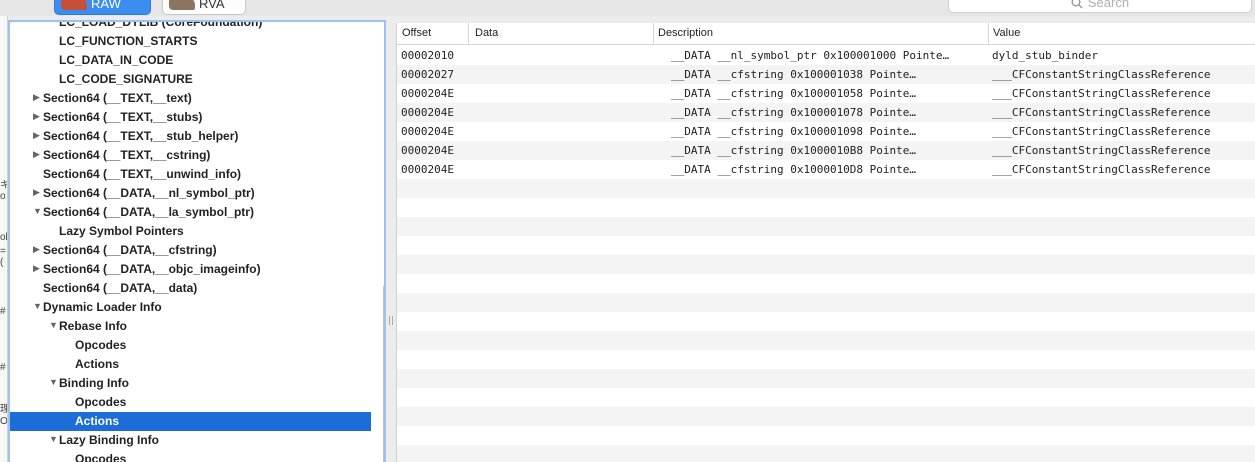 The width and height of the screenshot is (1255, 462). What do you see at coordinates (190, 212) in the screenshot?
I see `outline-item: ▼ Section64 (__DATA,__la_symbol_ptr)` at bounding box center [190, 212].